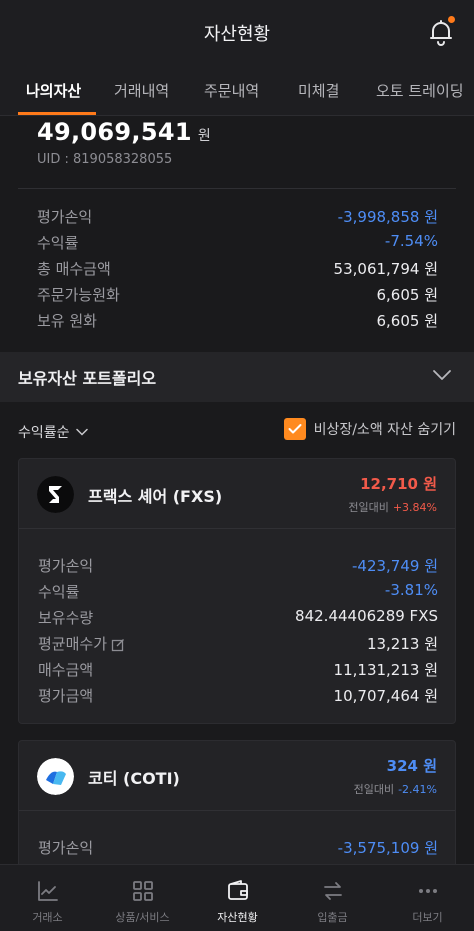  I want to click on top-tab-bar: 나의자산 거래내역 주문내역 미체결 오토 트레이딩, so click(237, 91).